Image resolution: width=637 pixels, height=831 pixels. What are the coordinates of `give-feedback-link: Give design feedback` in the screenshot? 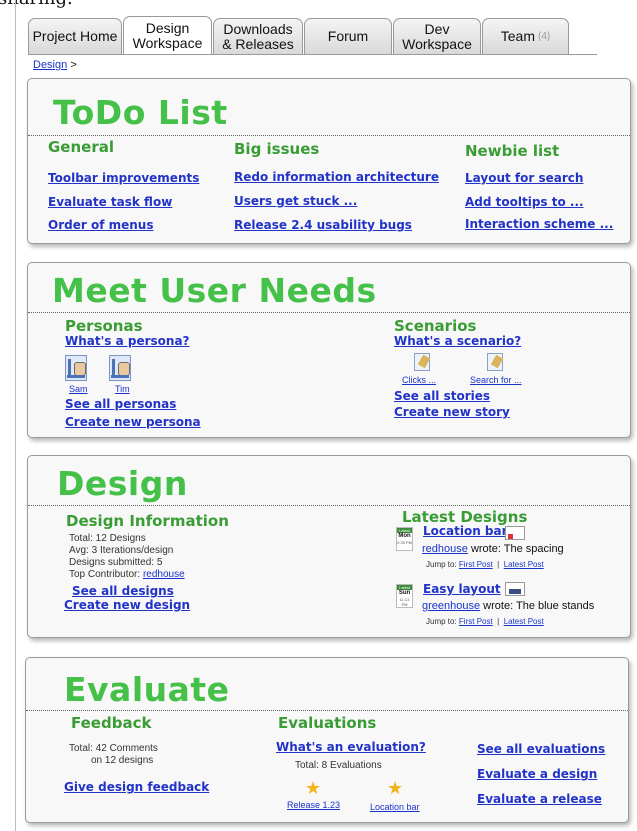 It's located at (136, 787).